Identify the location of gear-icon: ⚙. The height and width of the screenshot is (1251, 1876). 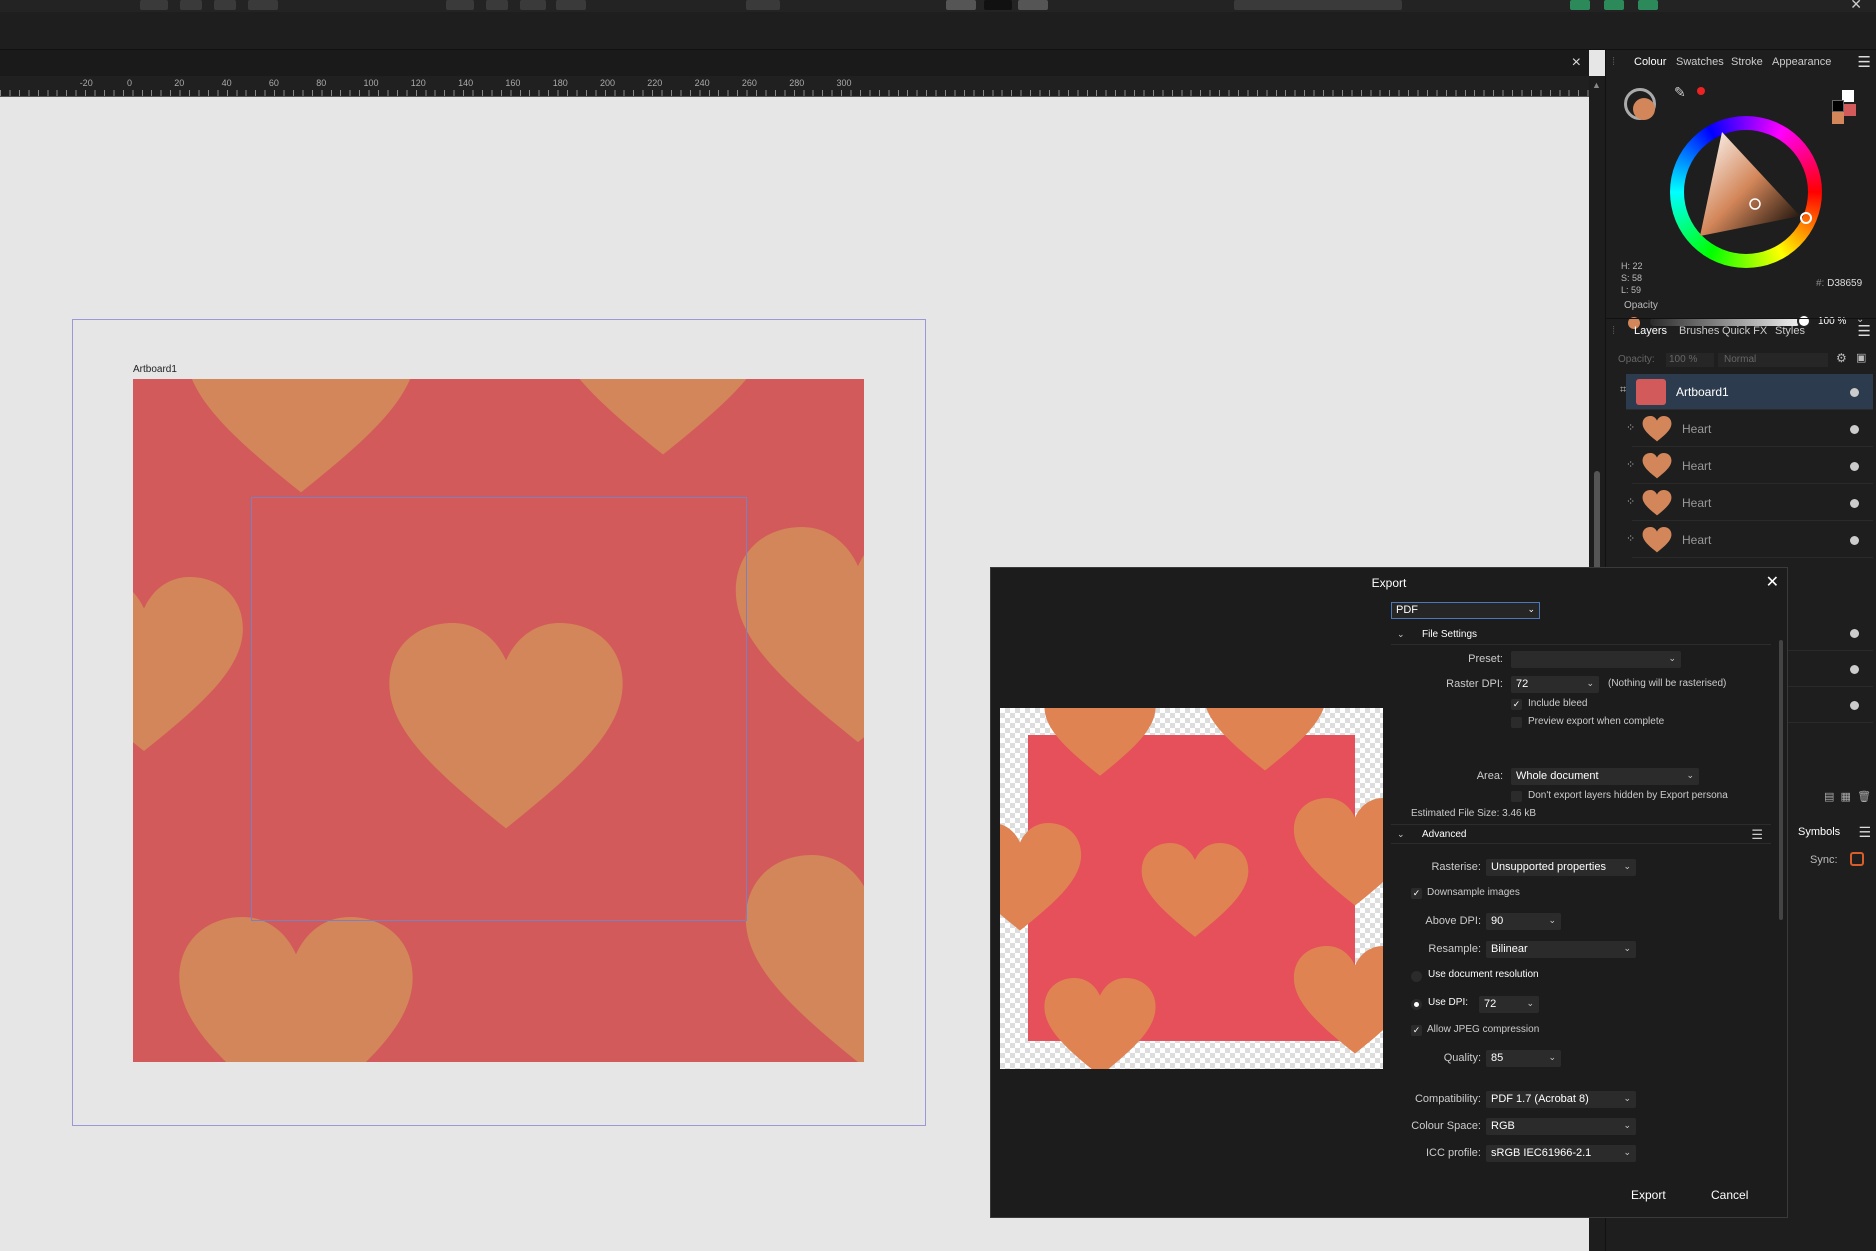
(1841, 358).